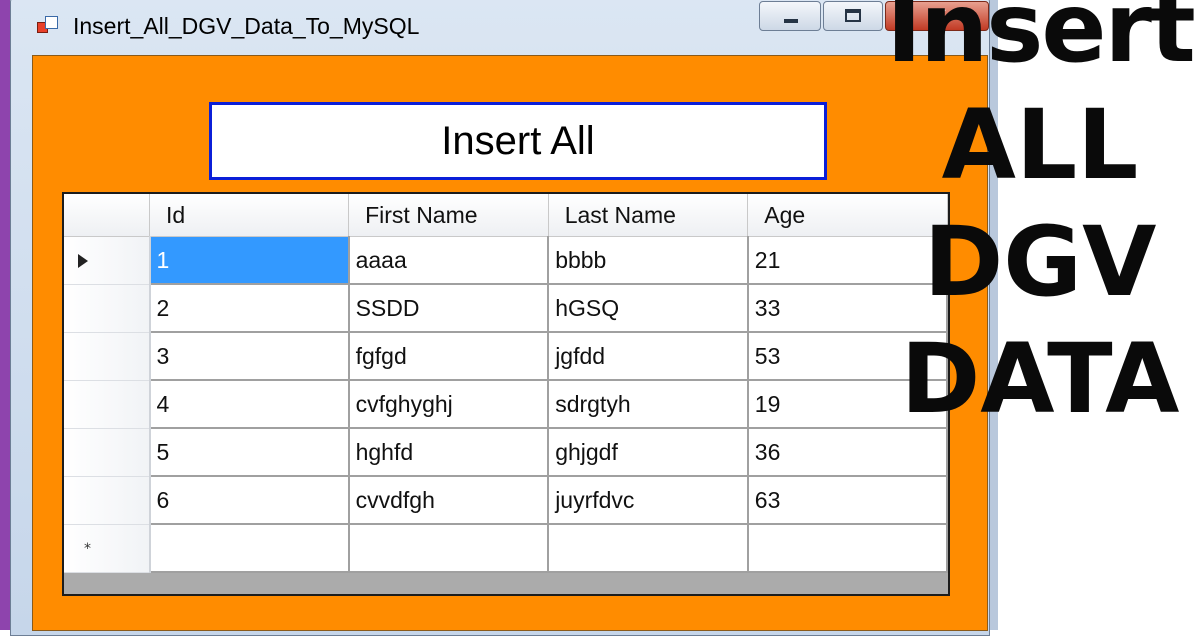 The width and height of the screenshot is (1200, 636). Describe the element at coordinates (648, 215) in the screenshot. I see `column-header-last-name: Last Name` at that location.